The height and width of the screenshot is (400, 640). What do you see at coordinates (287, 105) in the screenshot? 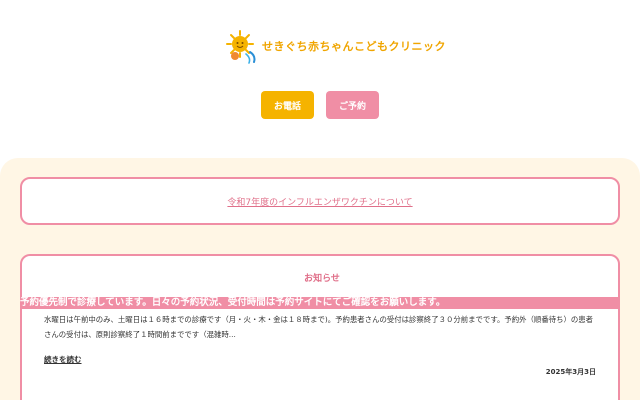
I see `phone-button: お電話` at bounding box center [287, 105].